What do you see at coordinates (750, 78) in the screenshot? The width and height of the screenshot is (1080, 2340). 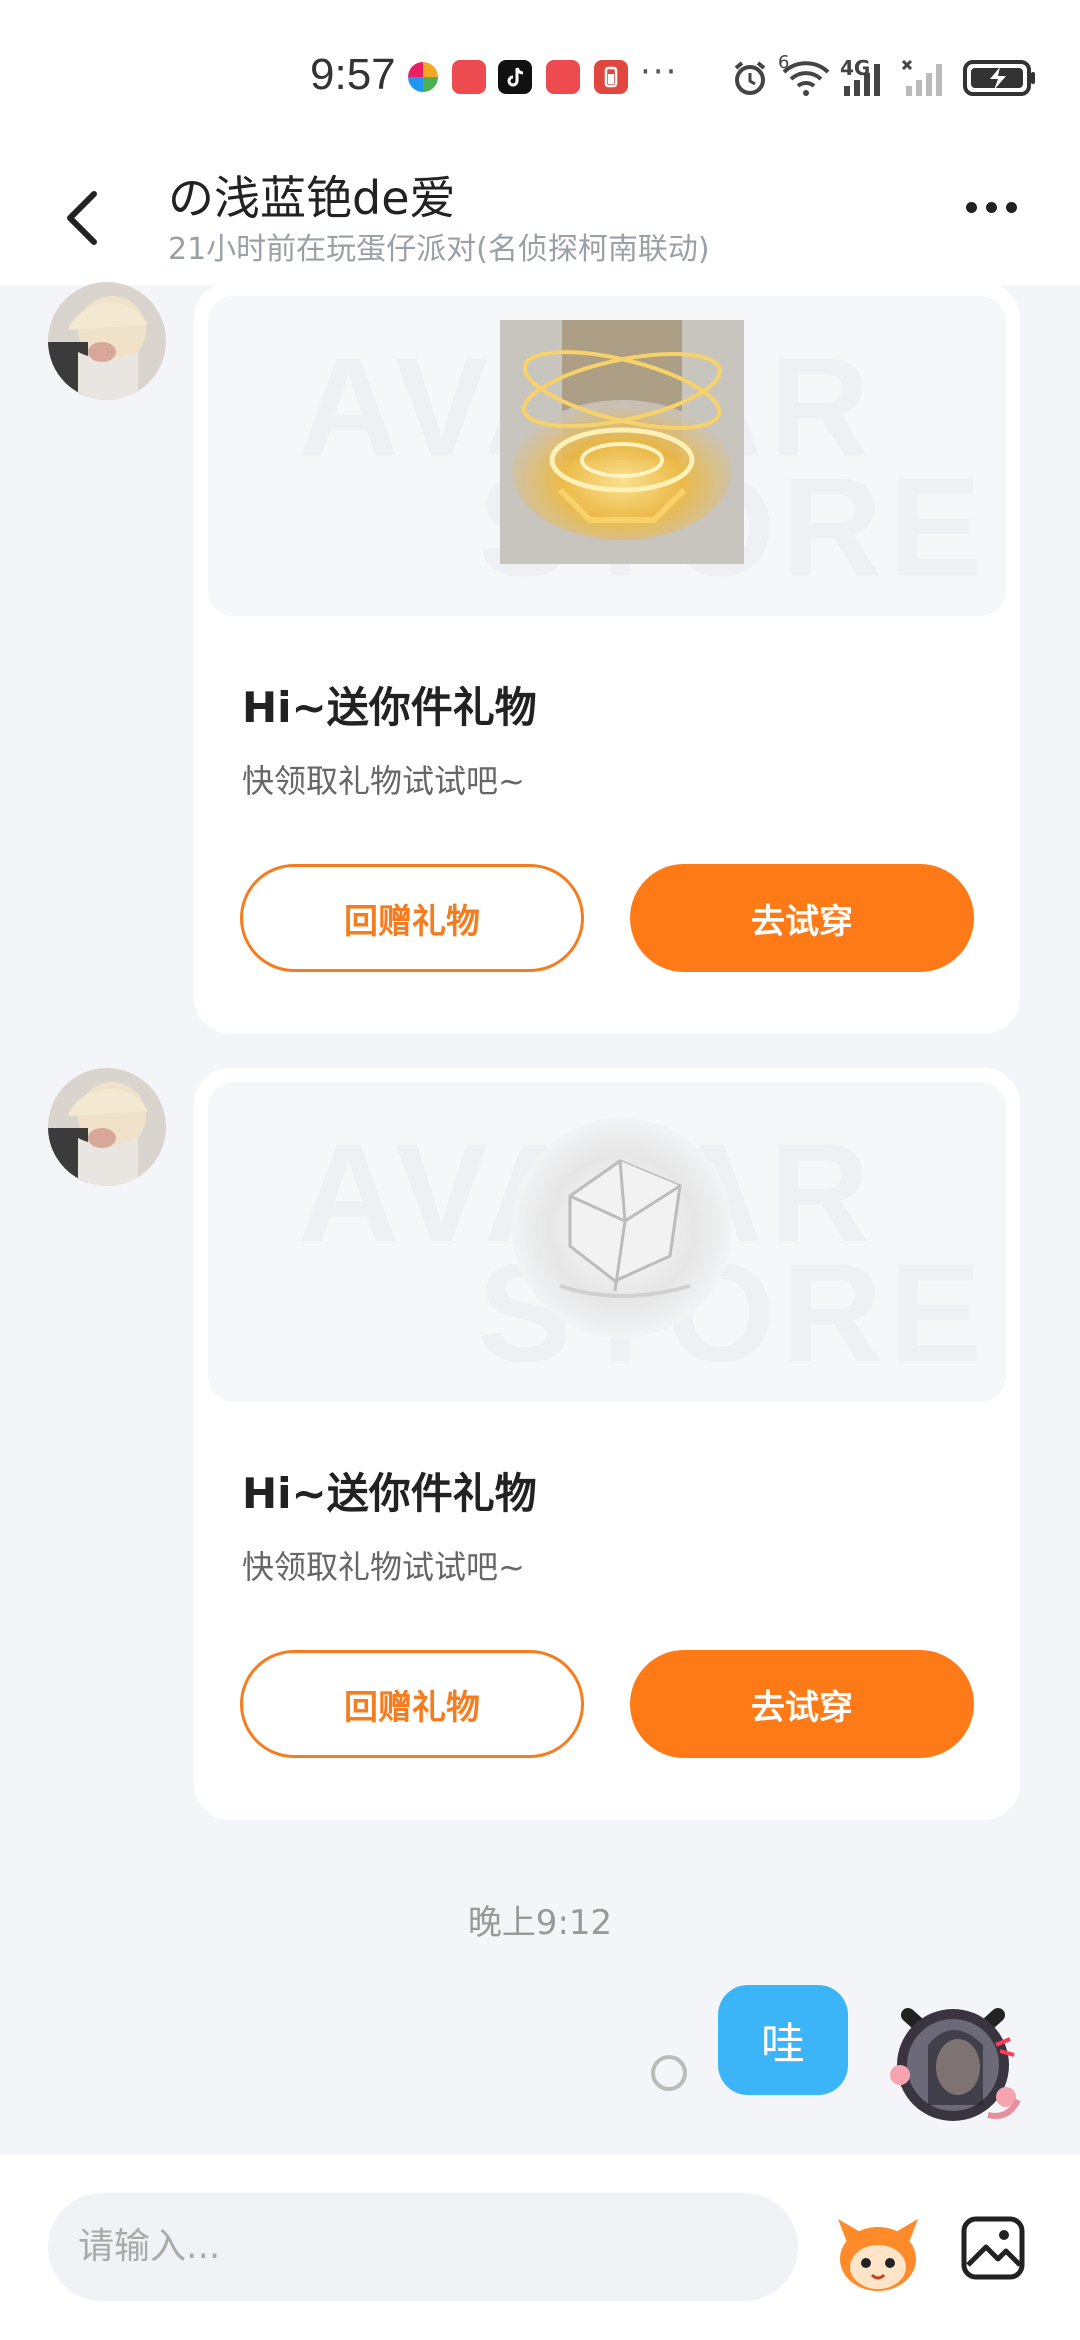 I see `alarm-icon` at bounding box center [750, 78].